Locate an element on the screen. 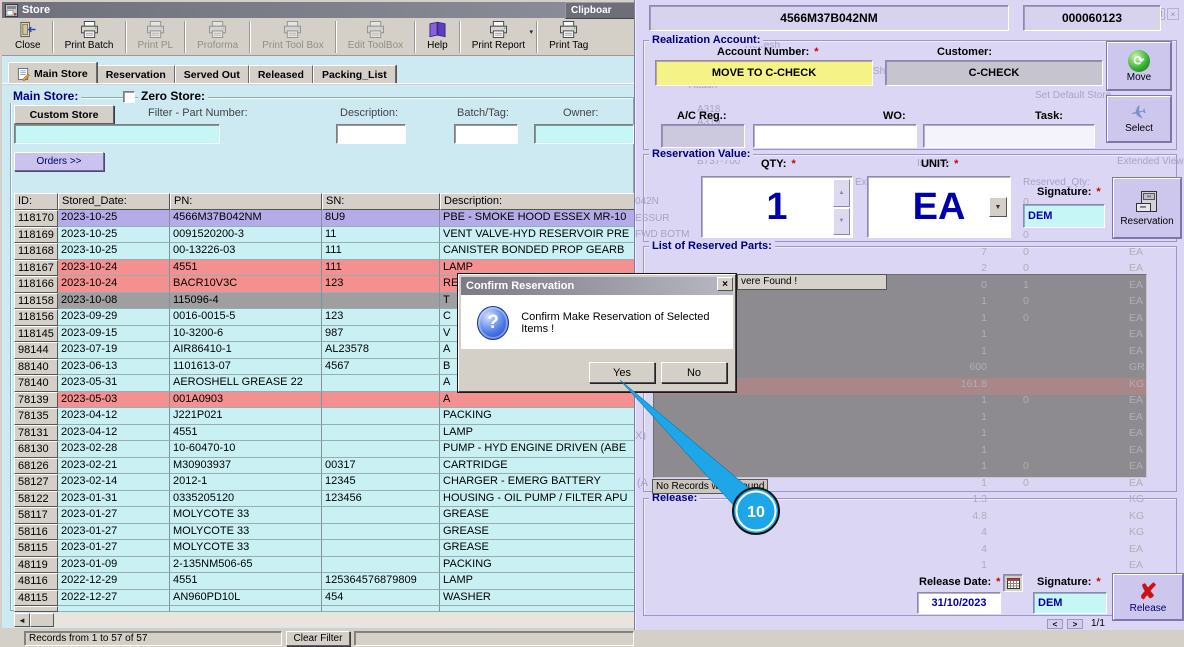 The width and height of the screenshot is (1184, 647). cell-pn: 4566M37B042NM is located at coordinates (246, 218).